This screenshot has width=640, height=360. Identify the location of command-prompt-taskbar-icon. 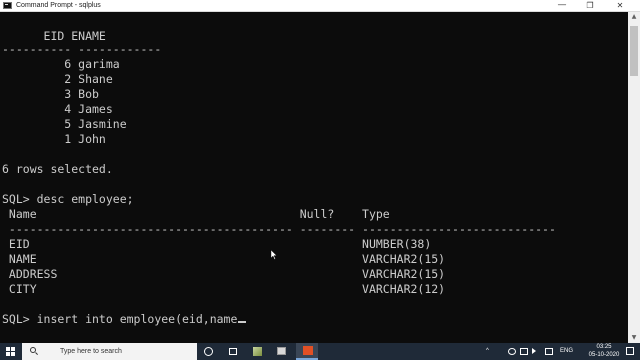
(307, 351).